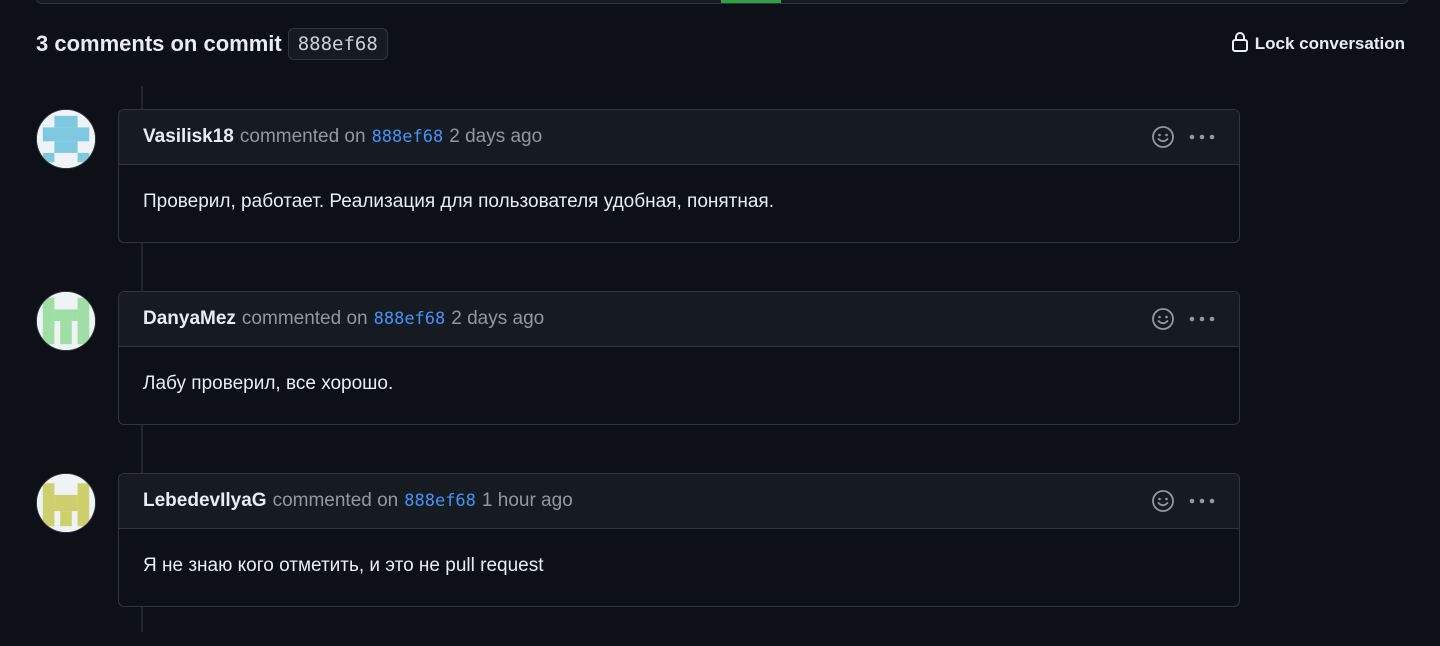 The width and height of the screenshot is (1440, 646). Describe the element at coordinates (1329, 43) in the screenshot. I see `lock-conversation-label: Lock conversation` at that location.